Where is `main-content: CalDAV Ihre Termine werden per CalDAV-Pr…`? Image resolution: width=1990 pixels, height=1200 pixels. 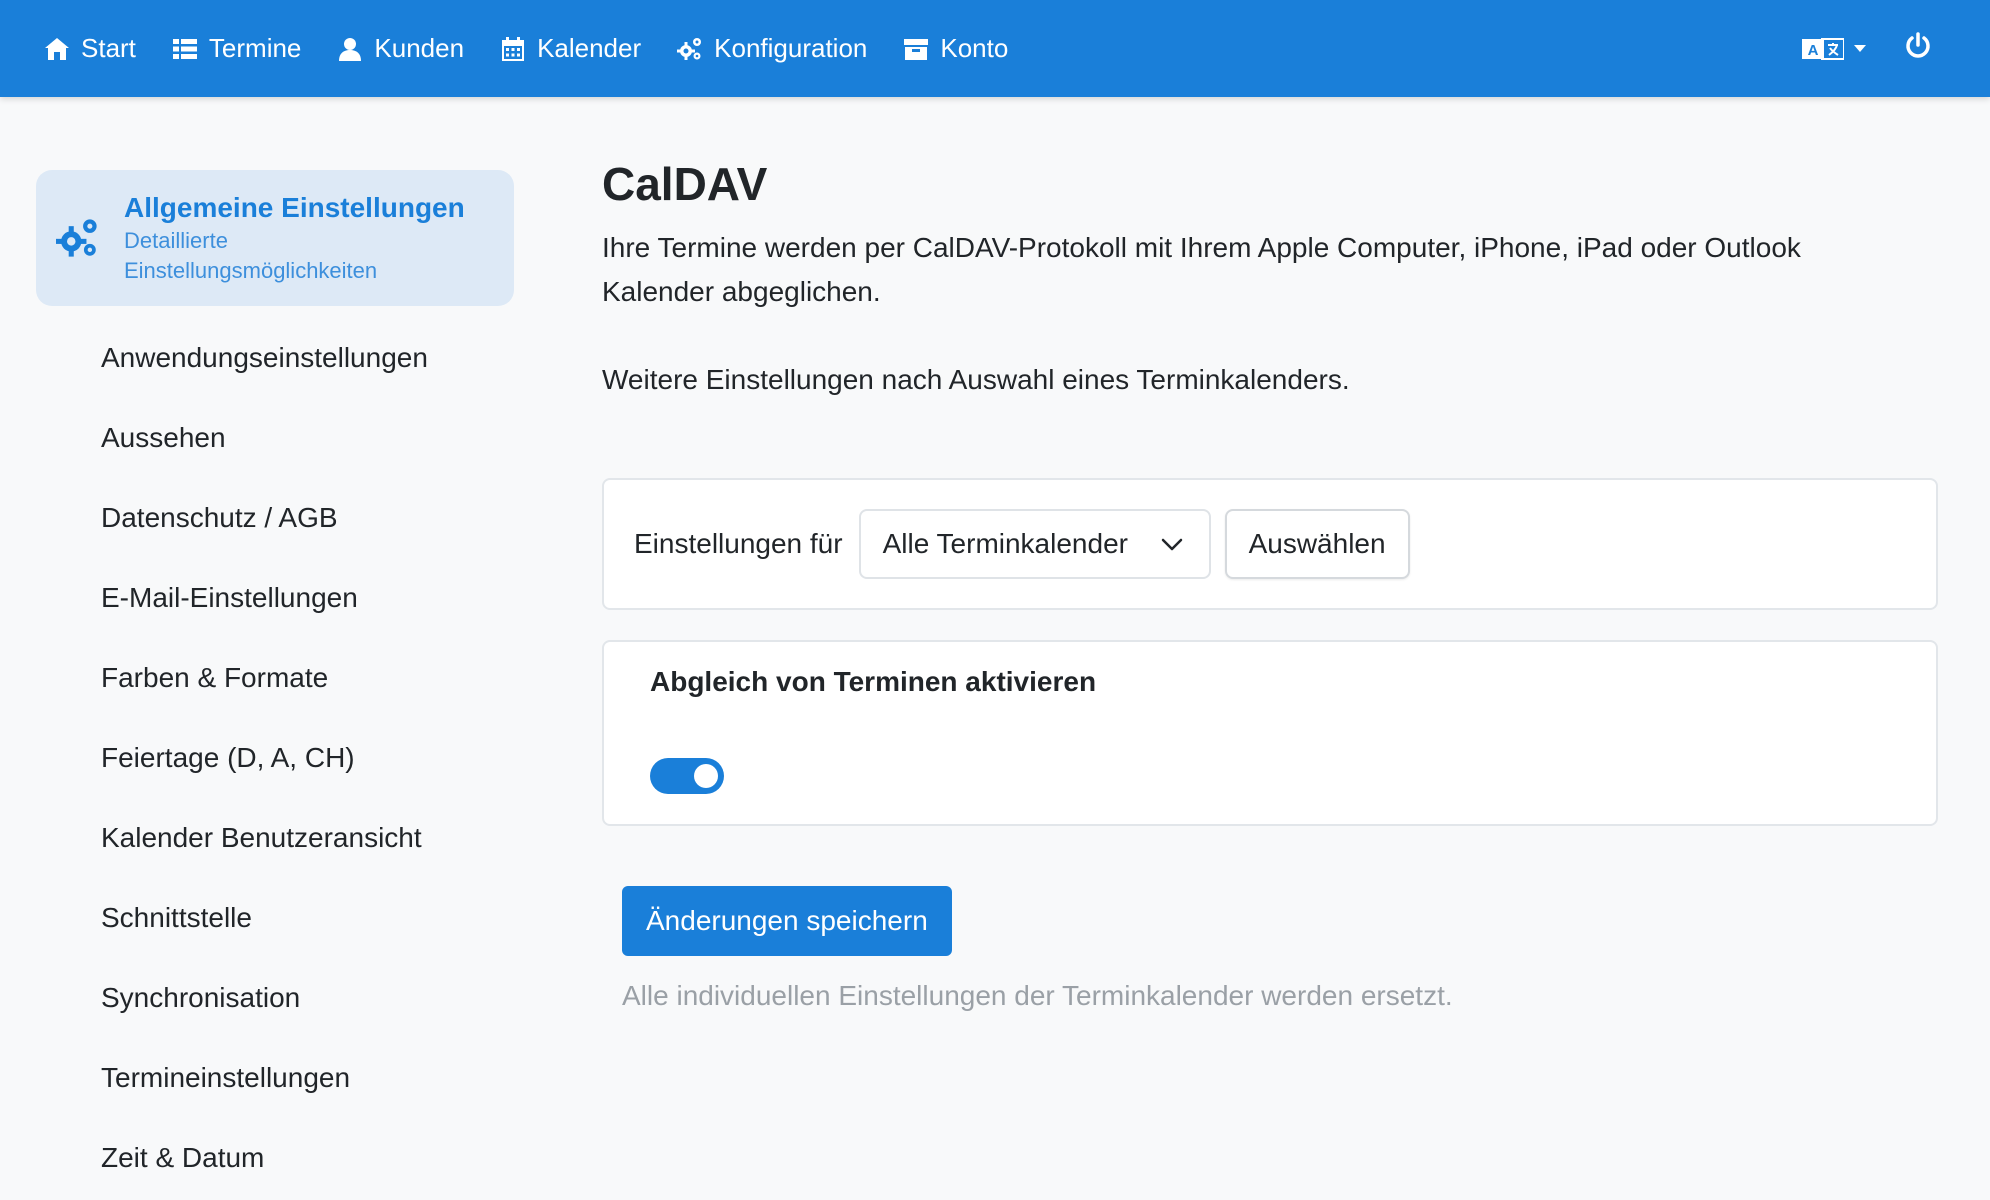 main-content: CalDAV Ihre Termine werden per CalDAV-Pr… is located at coordinates (1270, 279).